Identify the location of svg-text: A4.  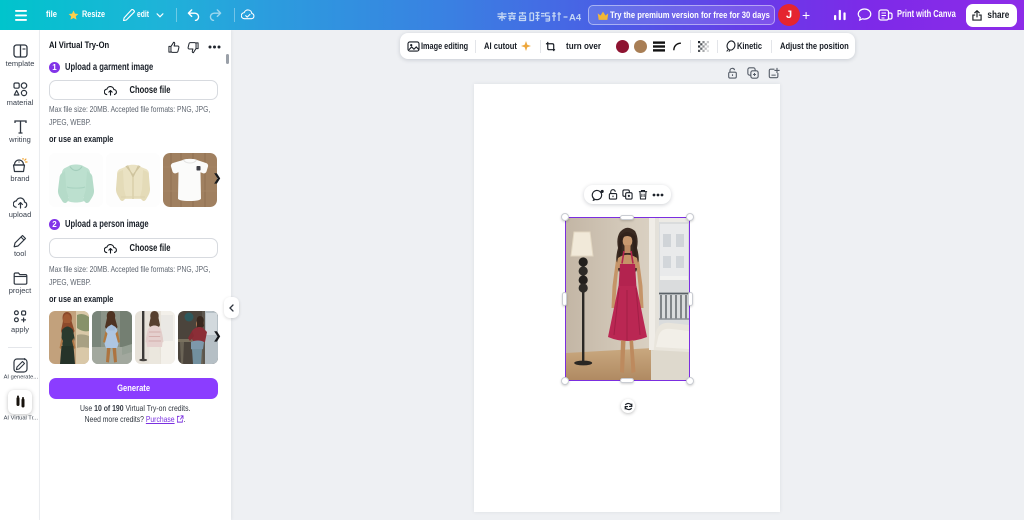
(575, 18).